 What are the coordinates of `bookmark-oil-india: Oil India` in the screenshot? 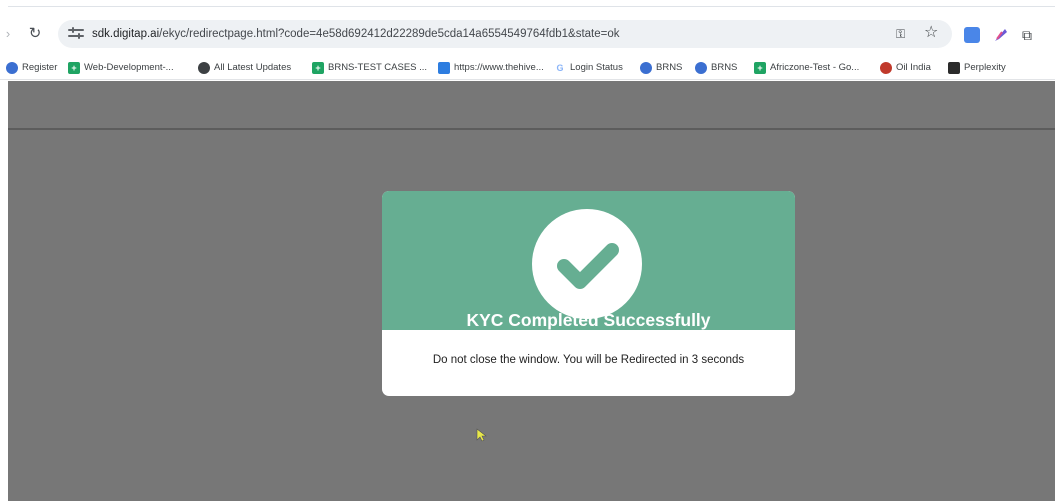 It's located at (905, 68).